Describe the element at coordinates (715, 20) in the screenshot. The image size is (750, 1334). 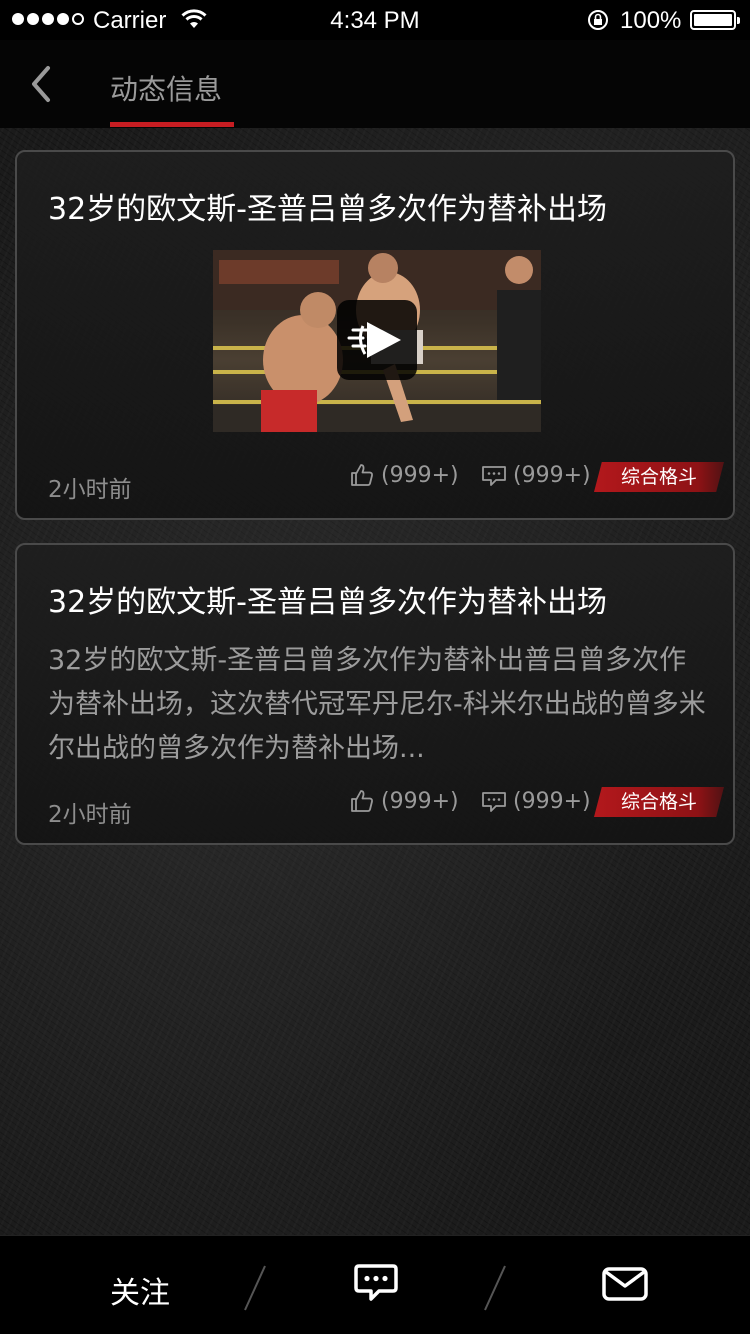
I see `battery-icon` at that location.